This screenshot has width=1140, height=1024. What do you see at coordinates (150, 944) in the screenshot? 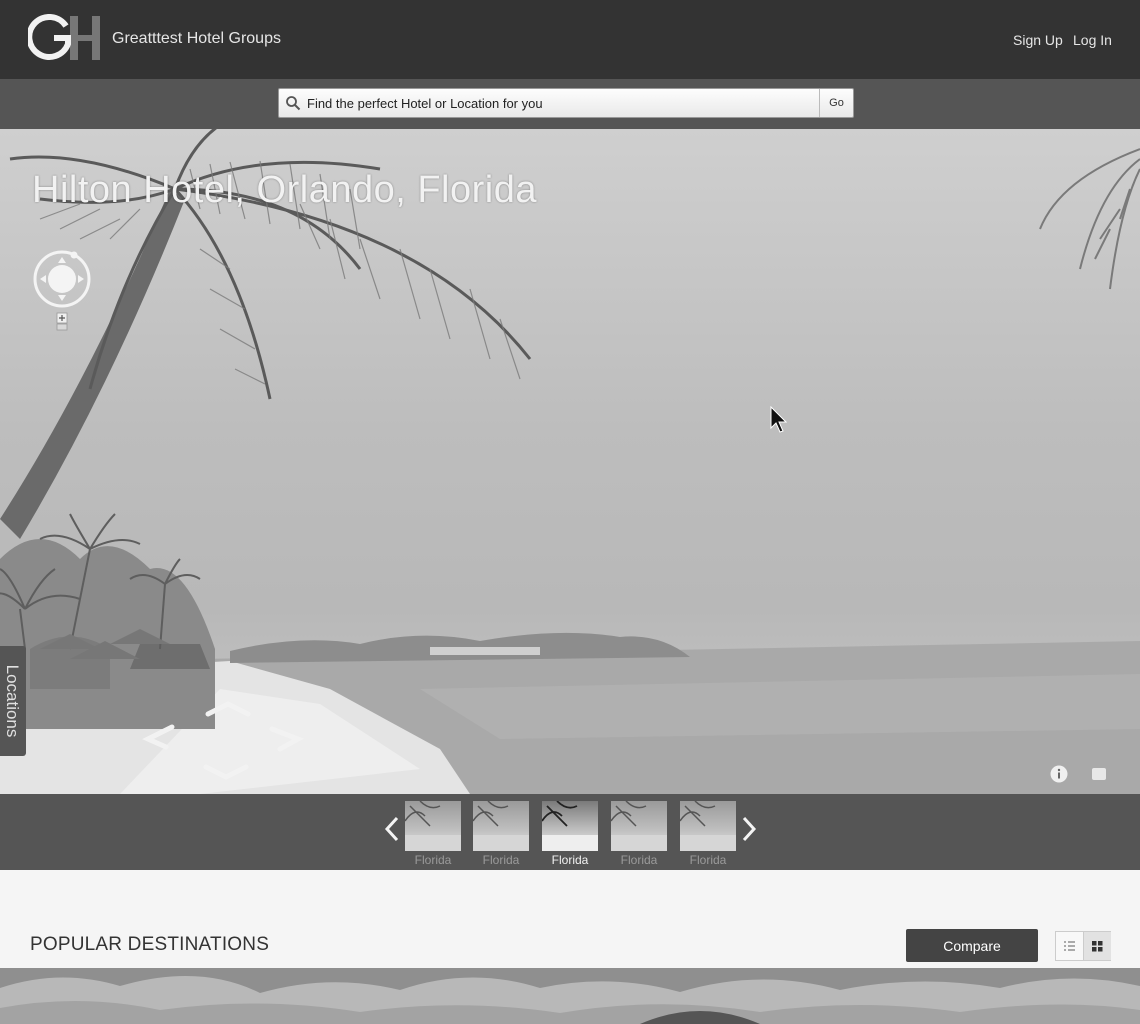
I see `popular-destinations-heading: POPULAR DESTINATIONS` at bounding box center [150, 944].